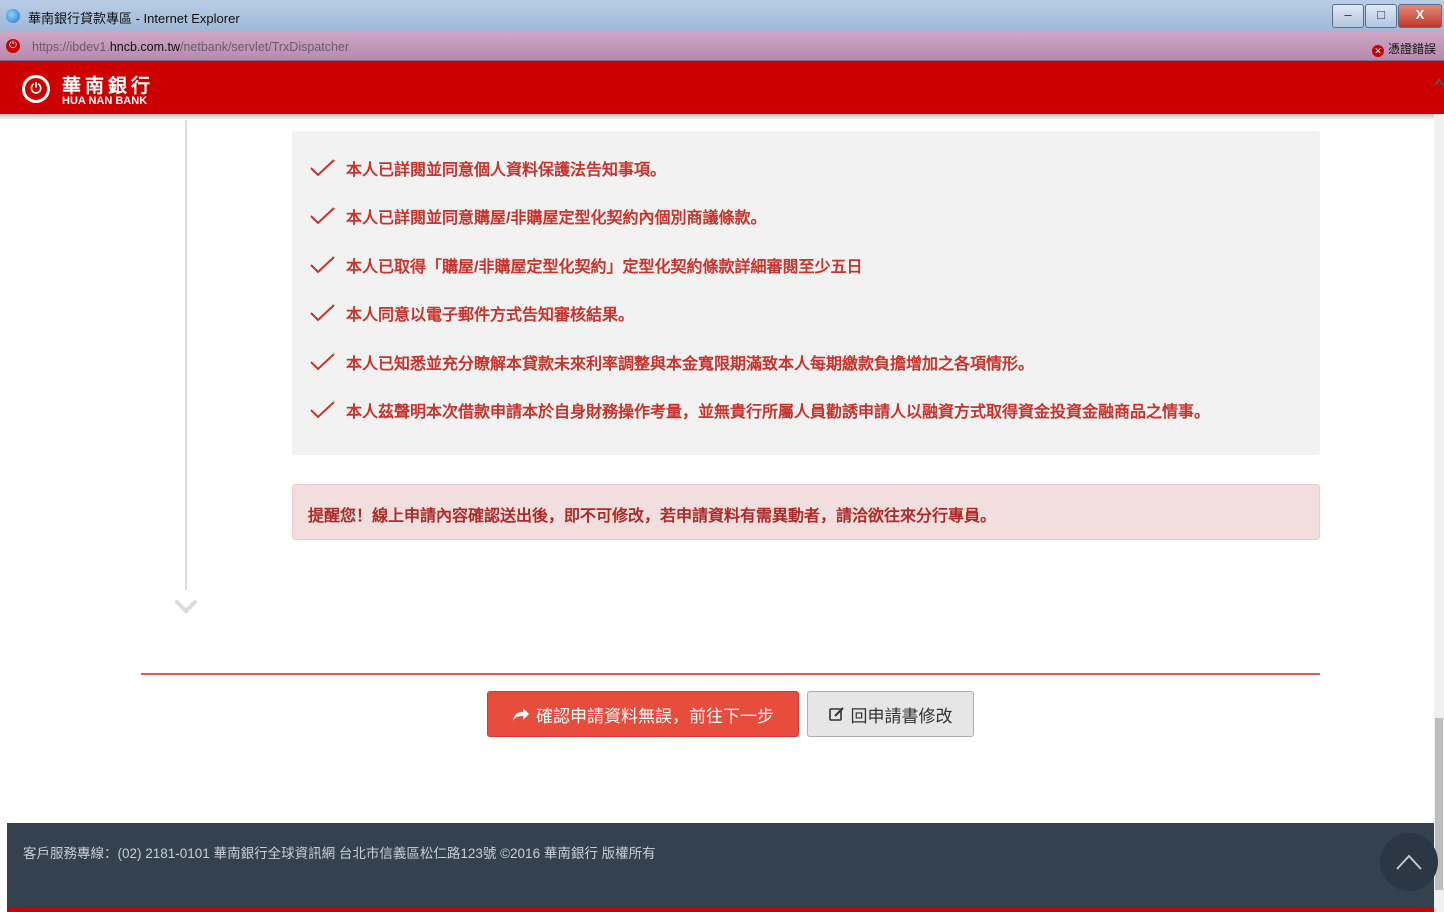  Describe the element at coordinates (1348, 16) in the screenshot. I see `minimize-button: –` at that location.